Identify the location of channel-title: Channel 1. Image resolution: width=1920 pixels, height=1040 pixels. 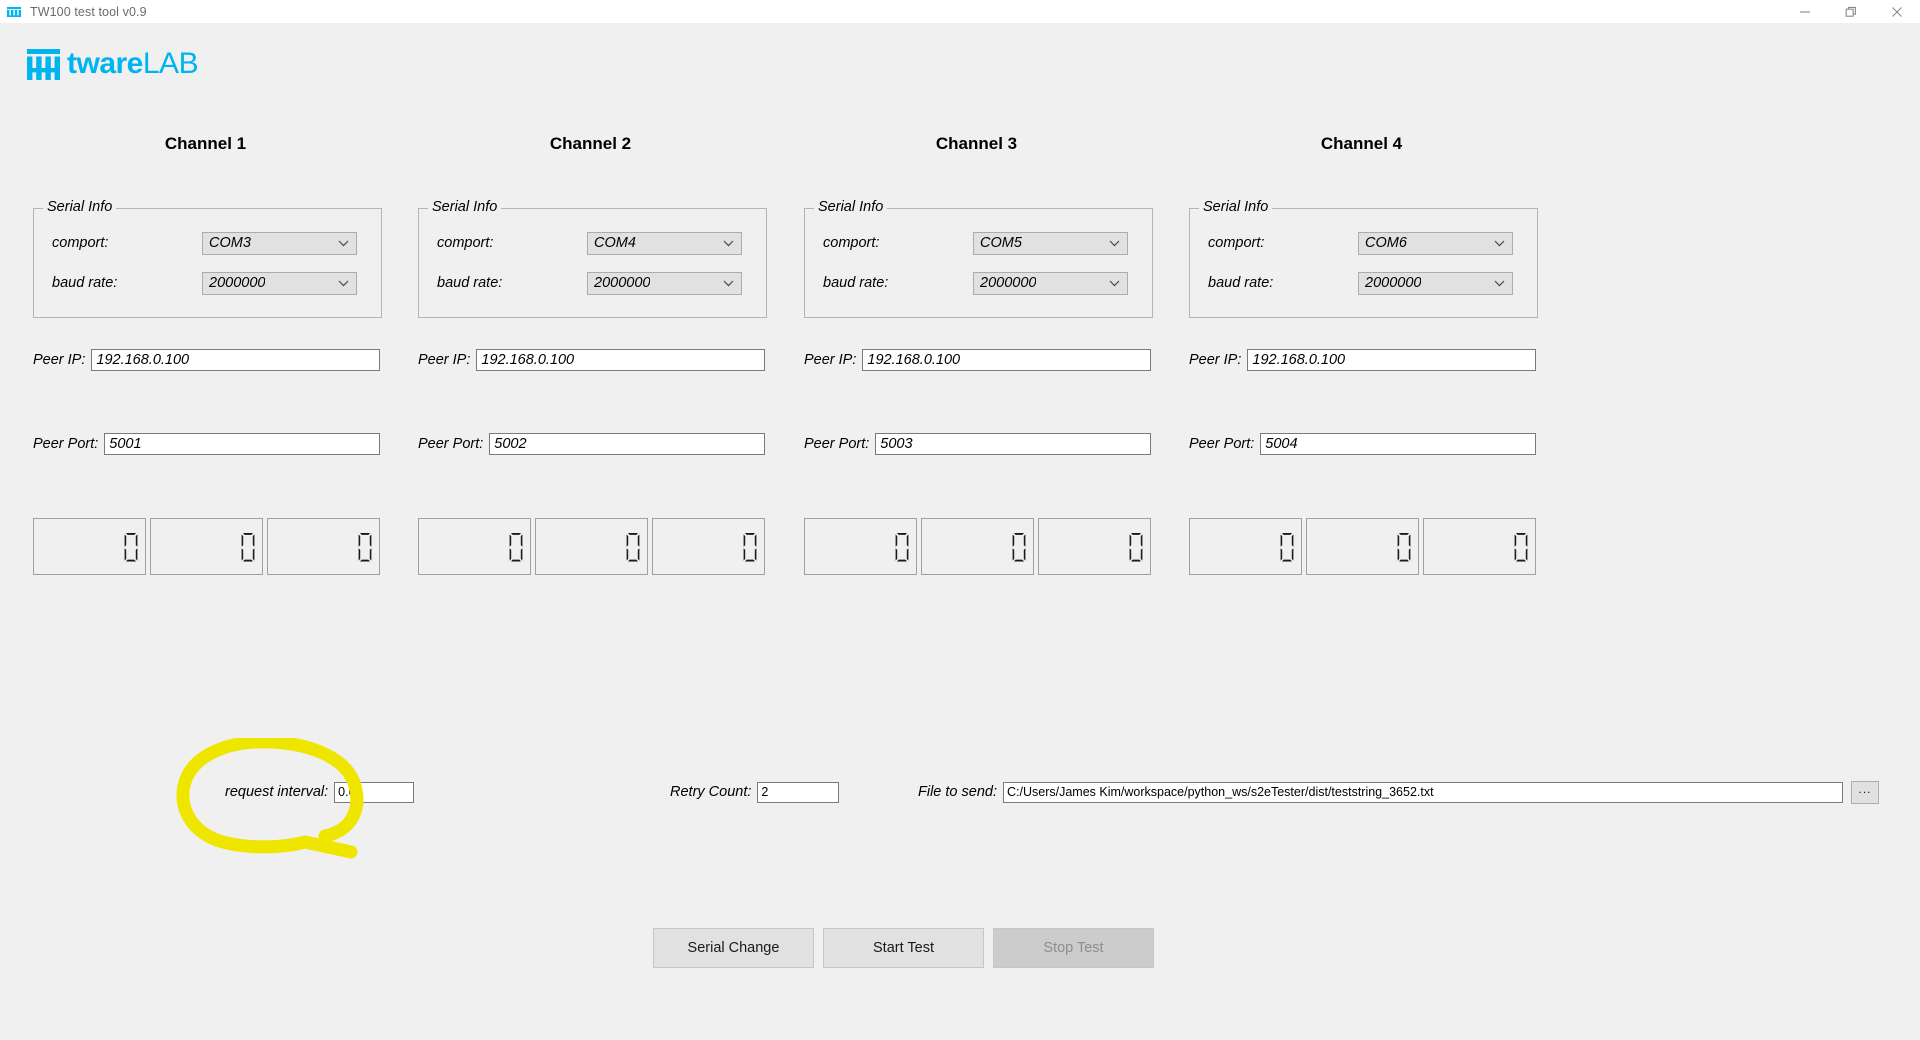
(205, 143).